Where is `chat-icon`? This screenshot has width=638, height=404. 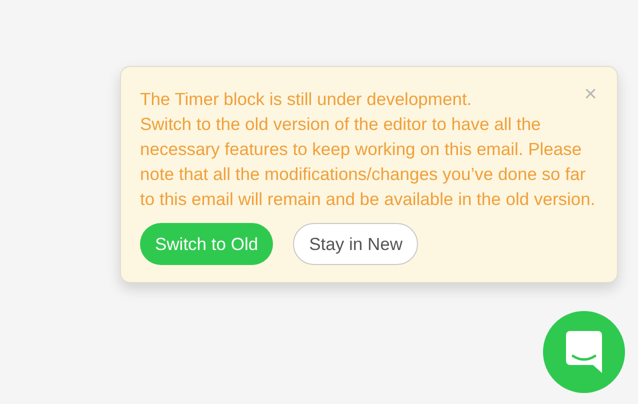 chat-icon is located at coordinates (584, 352).